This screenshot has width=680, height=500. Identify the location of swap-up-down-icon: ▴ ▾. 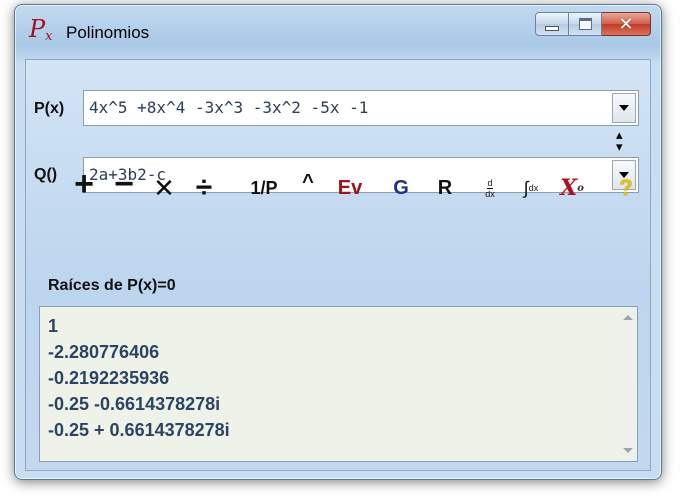
(619, 140).